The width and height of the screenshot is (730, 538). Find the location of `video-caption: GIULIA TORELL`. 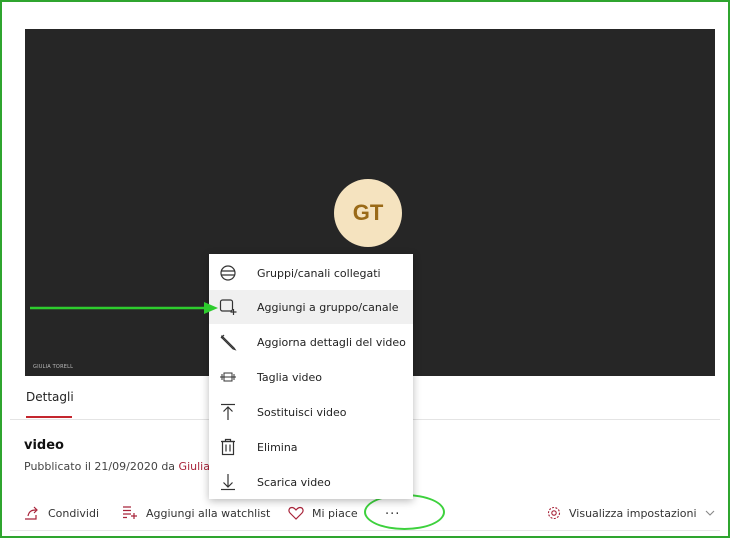

video-caption: GIULIA TORELL is located at coordinates (53, 367).